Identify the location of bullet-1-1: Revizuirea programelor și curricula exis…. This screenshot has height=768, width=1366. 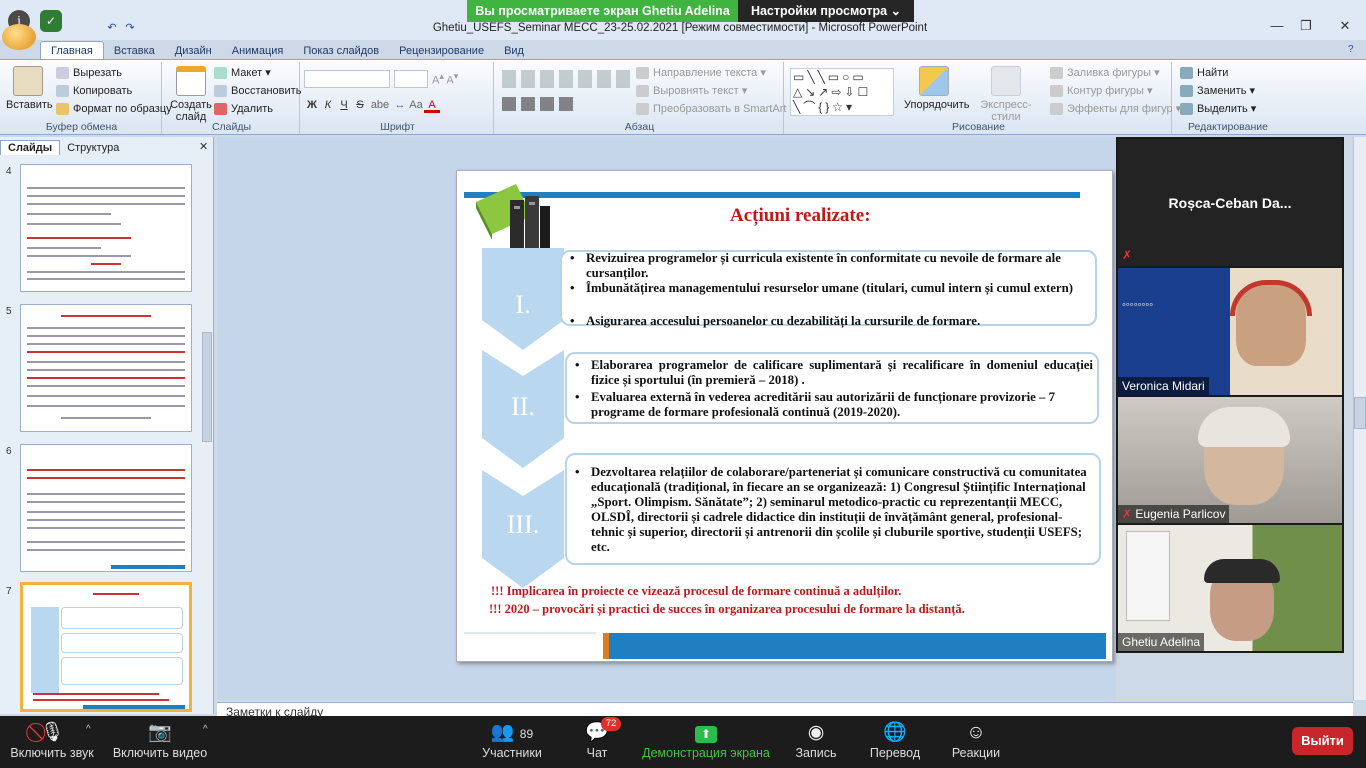
(826, 266).